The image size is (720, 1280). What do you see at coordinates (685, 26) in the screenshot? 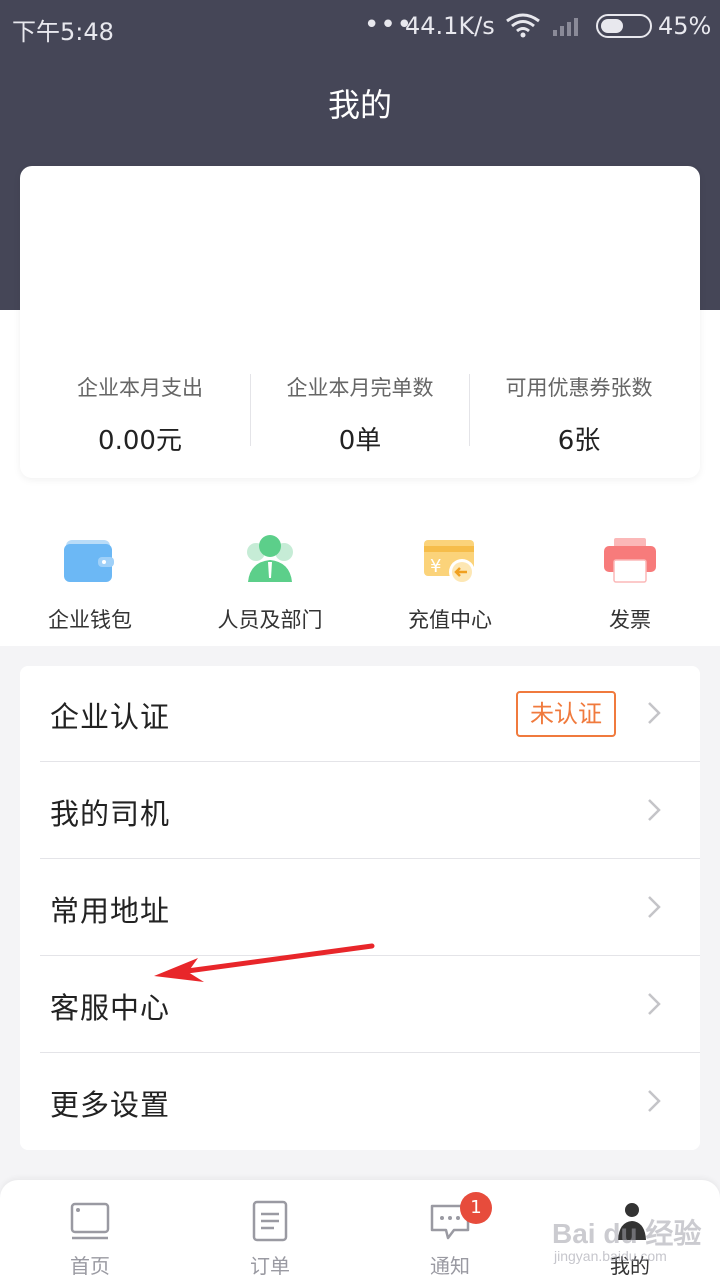
I see `battery-percent: 45%` at bounding box center [685, 26].